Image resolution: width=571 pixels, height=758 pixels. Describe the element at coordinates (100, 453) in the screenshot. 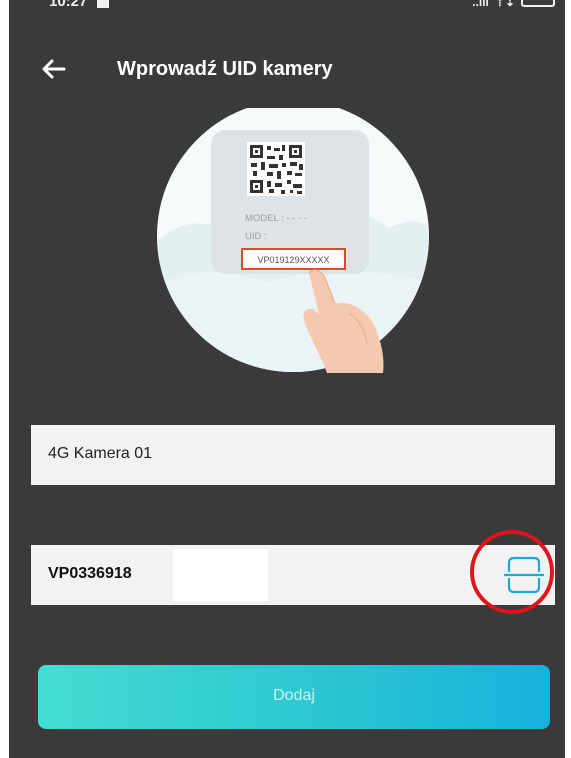

I see `camera-name-value: 4G Kamera 01` at that location.